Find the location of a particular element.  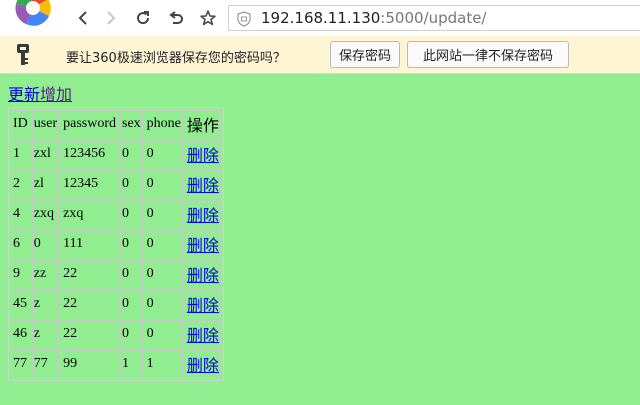

cell-user: zxq is located at coordinates (45, 214).